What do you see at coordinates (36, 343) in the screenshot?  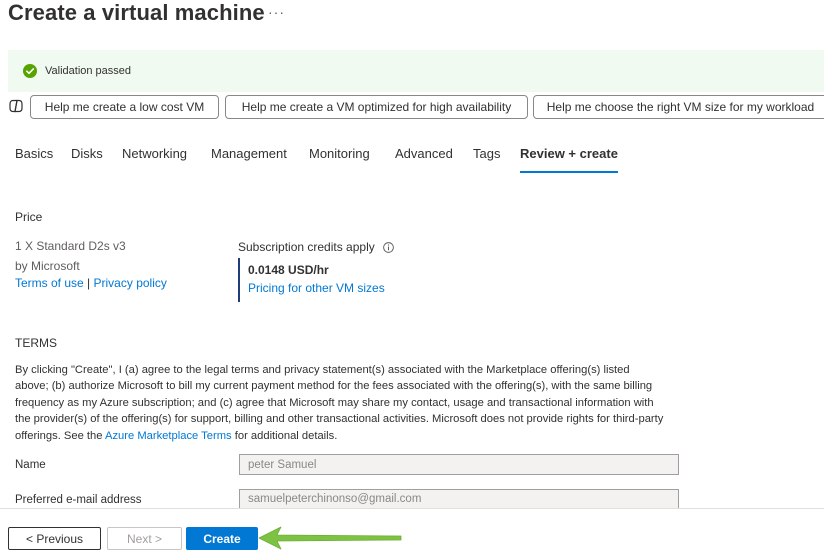 I see `terms-section-label: TERMS` at bounding box center [36, 343].